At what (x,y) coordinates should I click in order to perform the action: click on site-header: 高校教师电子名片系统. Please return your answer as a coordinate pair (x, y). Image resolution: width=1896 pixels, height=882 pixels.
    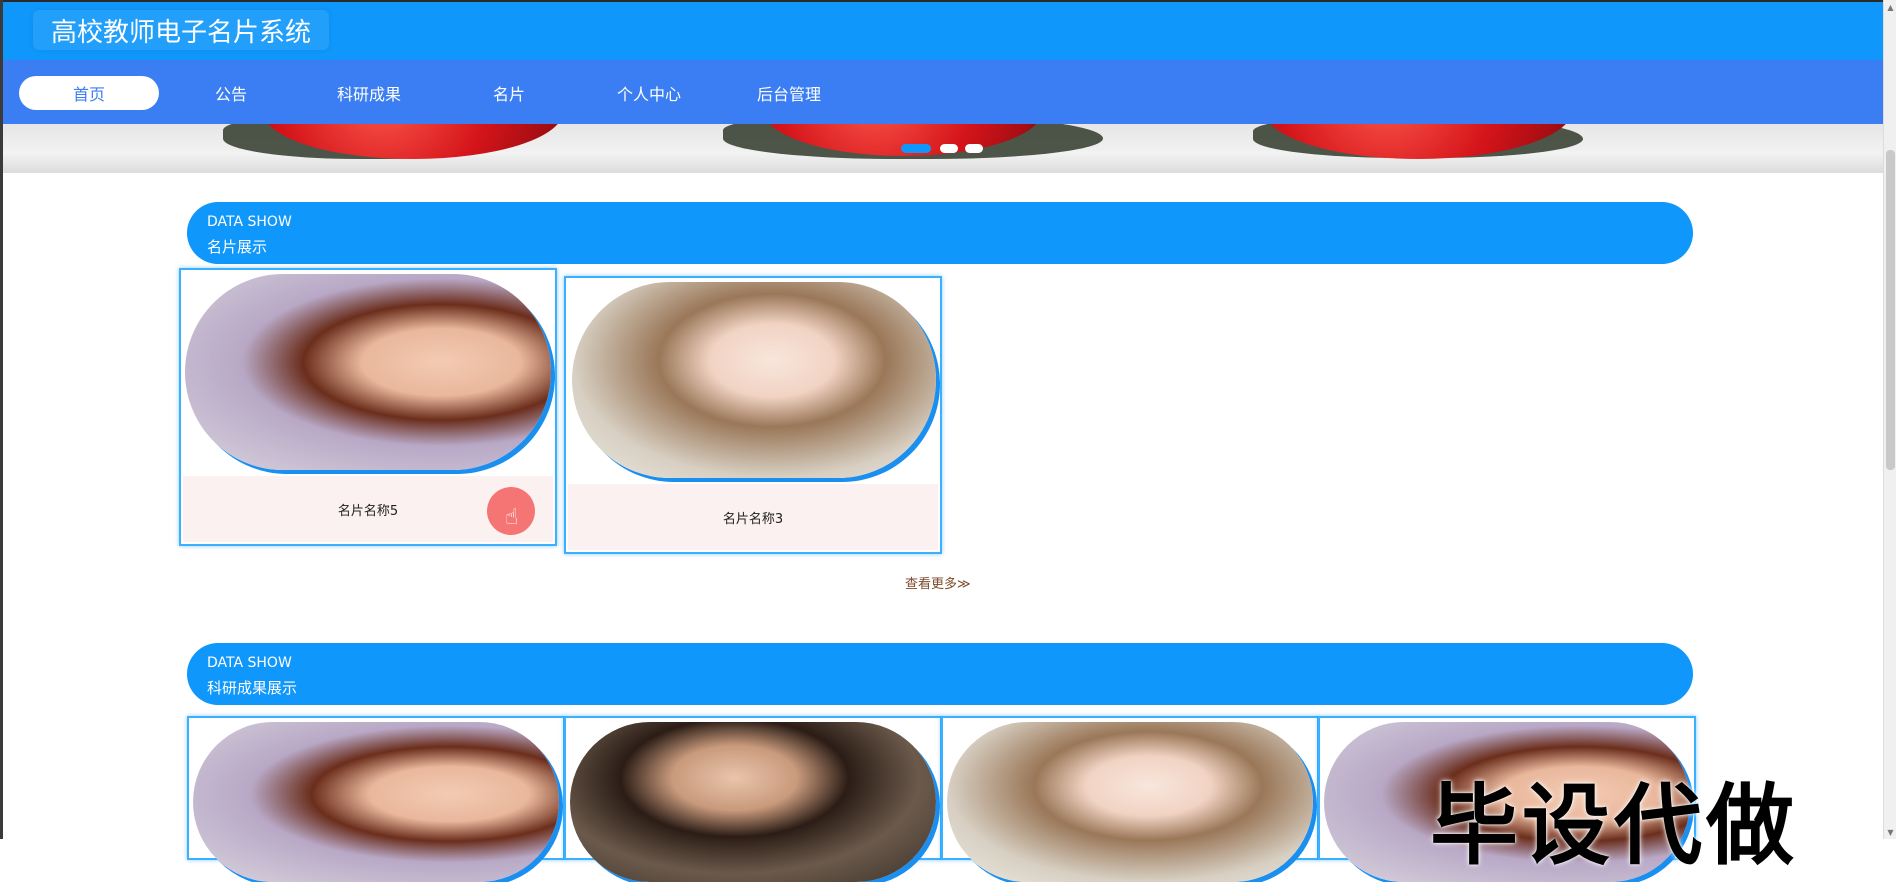
    Looking at the image, I should click on (943, 31).